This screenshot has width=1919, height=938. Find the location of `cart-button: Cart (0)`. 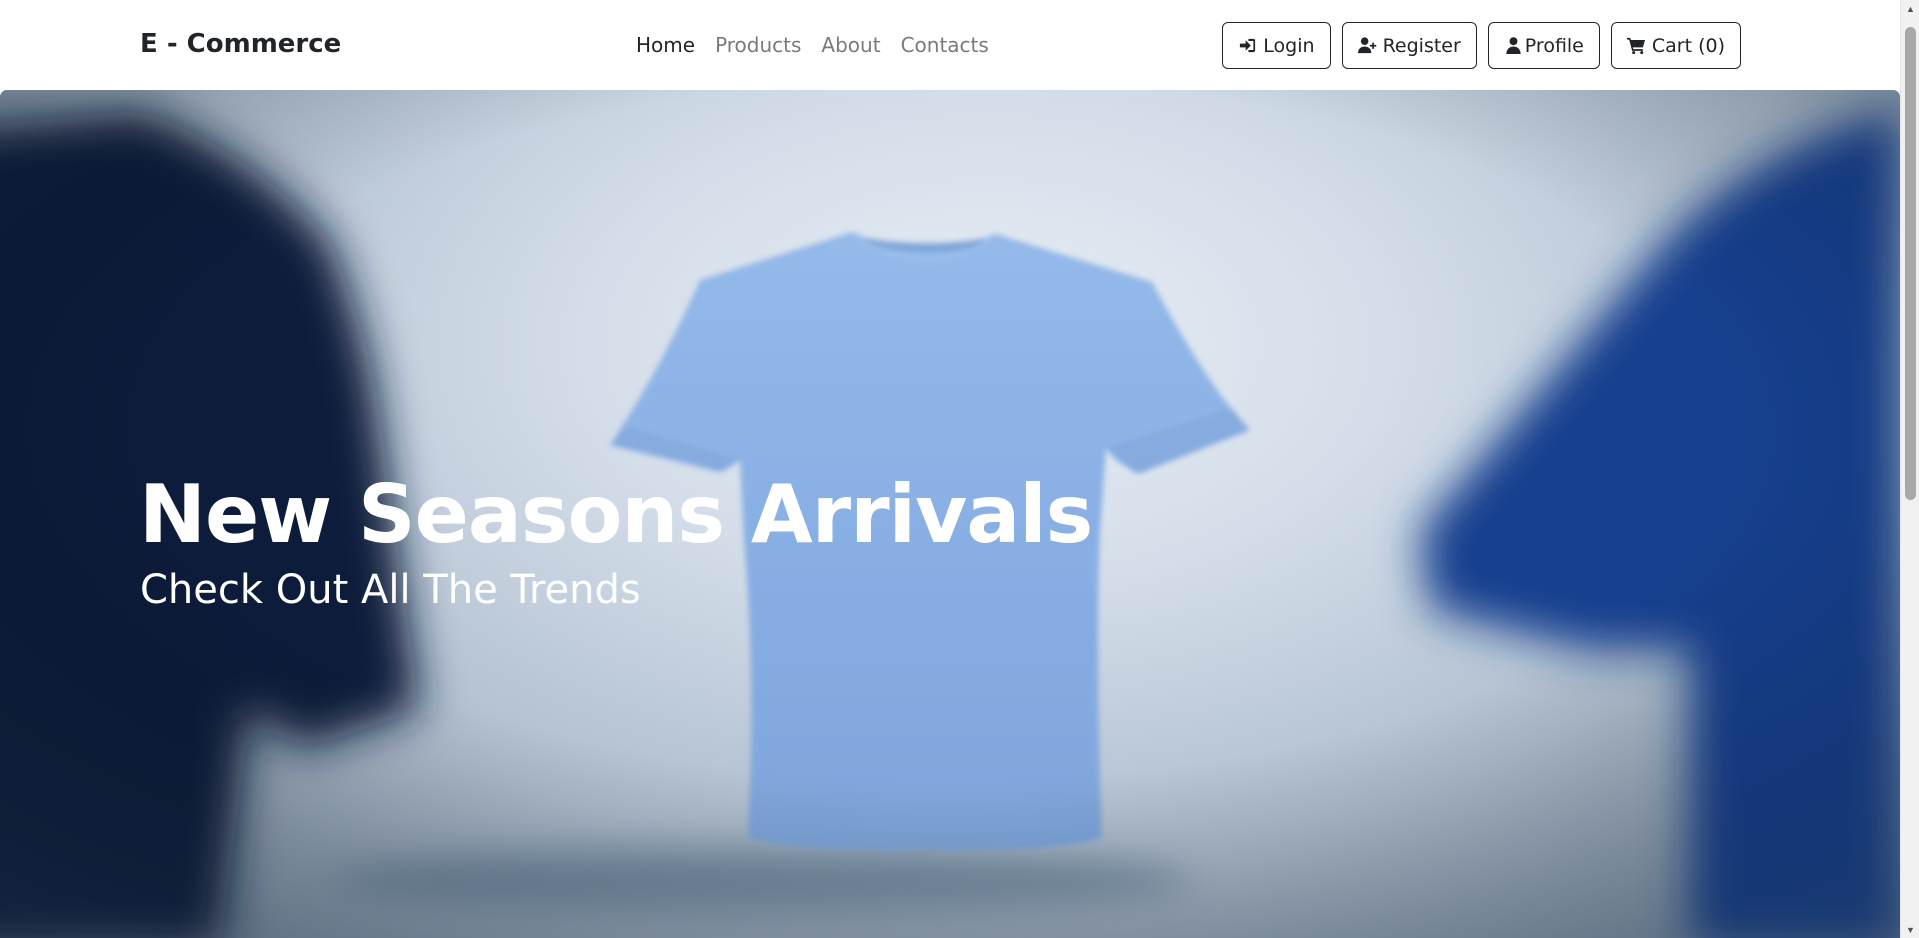

cart-button: Cart (0) is located at coordinates (1675, 45).